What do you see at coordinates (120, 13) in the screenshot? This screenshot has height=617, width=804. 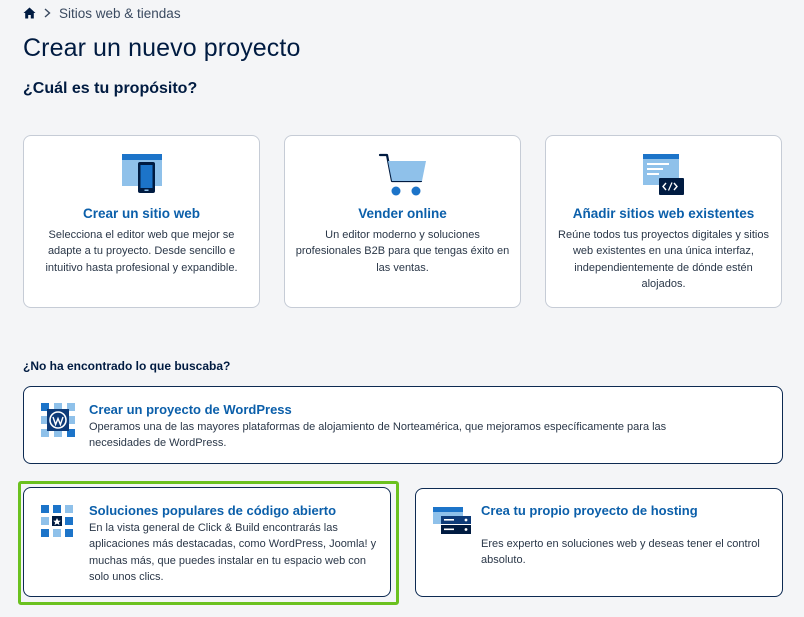 I see `breadcrumb-current: Sitios web & tiendas` at bounding box center [120, 13].